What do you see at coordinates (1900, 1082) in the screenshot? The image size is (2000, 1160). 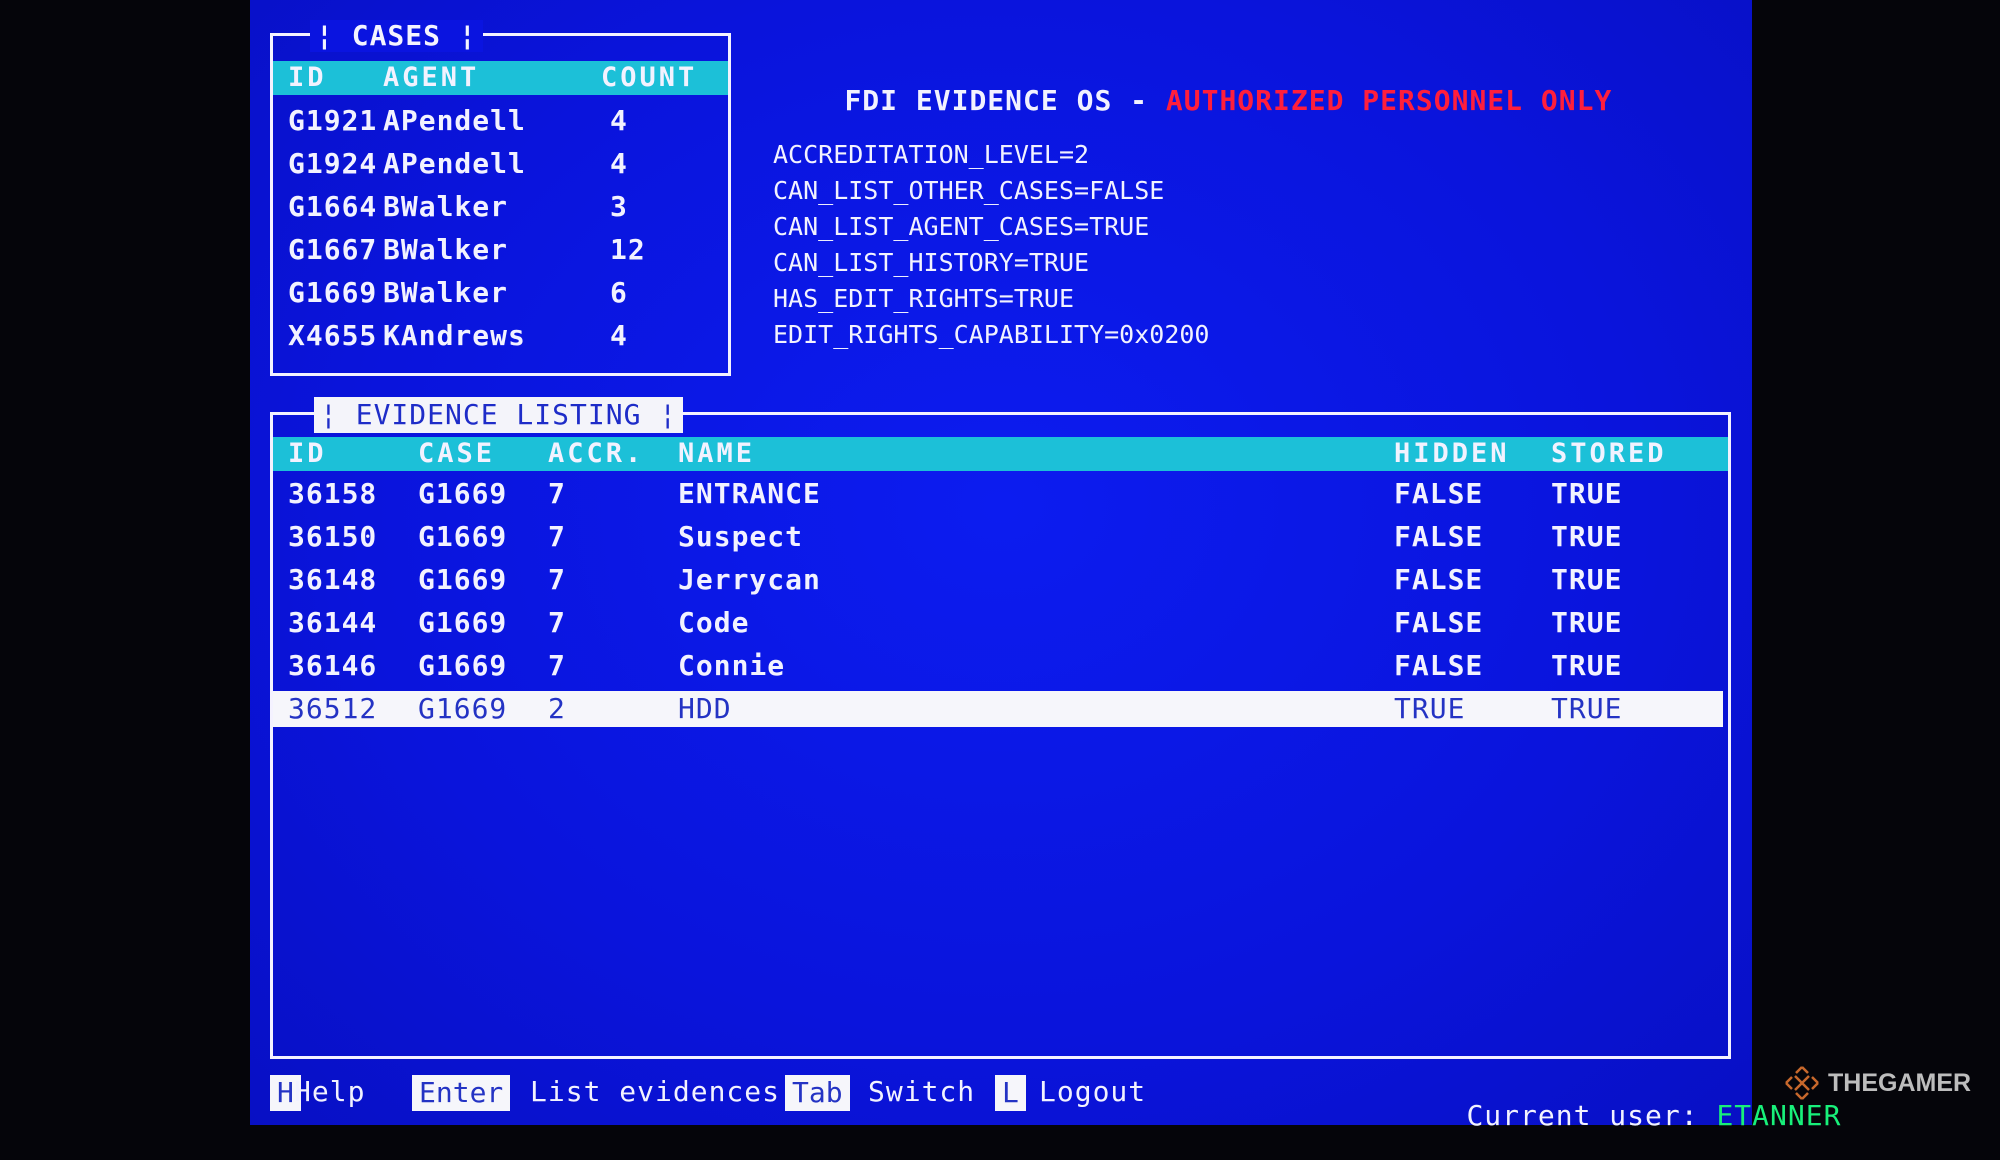 I see `watermark-text: THEGAMER` at bounding box center [1900, 1082].